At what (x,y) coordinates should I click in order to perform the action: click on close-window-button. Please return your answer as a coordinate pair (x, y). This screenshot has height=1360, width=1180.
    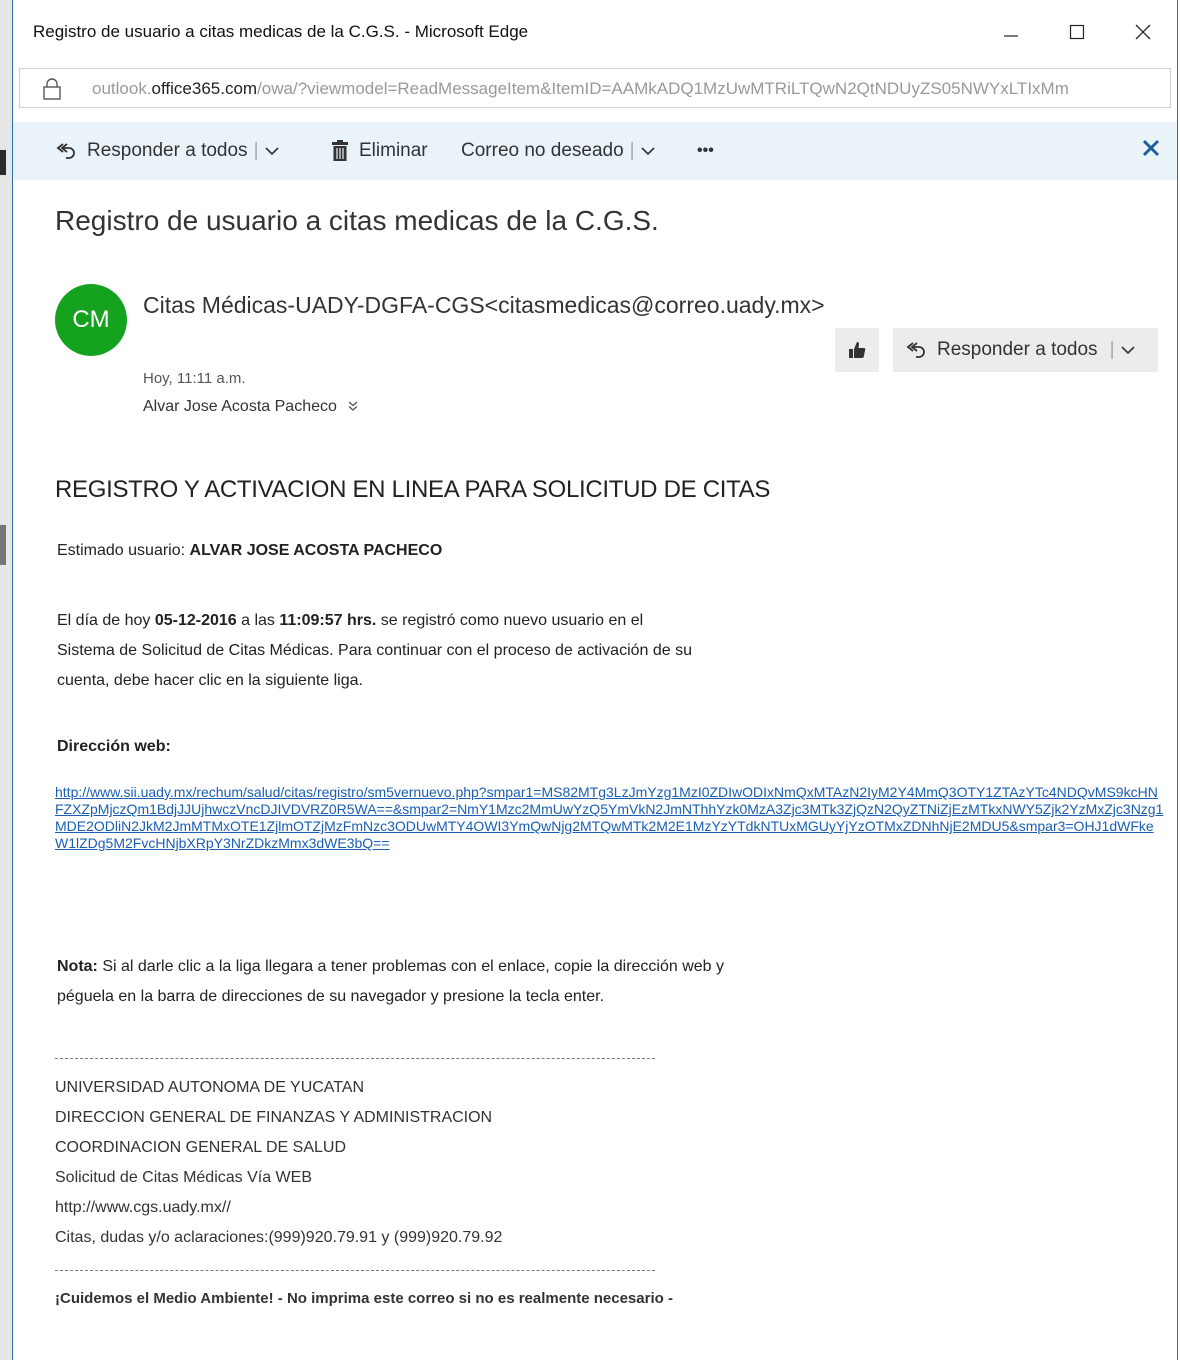
    Looking at the image, I should click on (1143, 32).